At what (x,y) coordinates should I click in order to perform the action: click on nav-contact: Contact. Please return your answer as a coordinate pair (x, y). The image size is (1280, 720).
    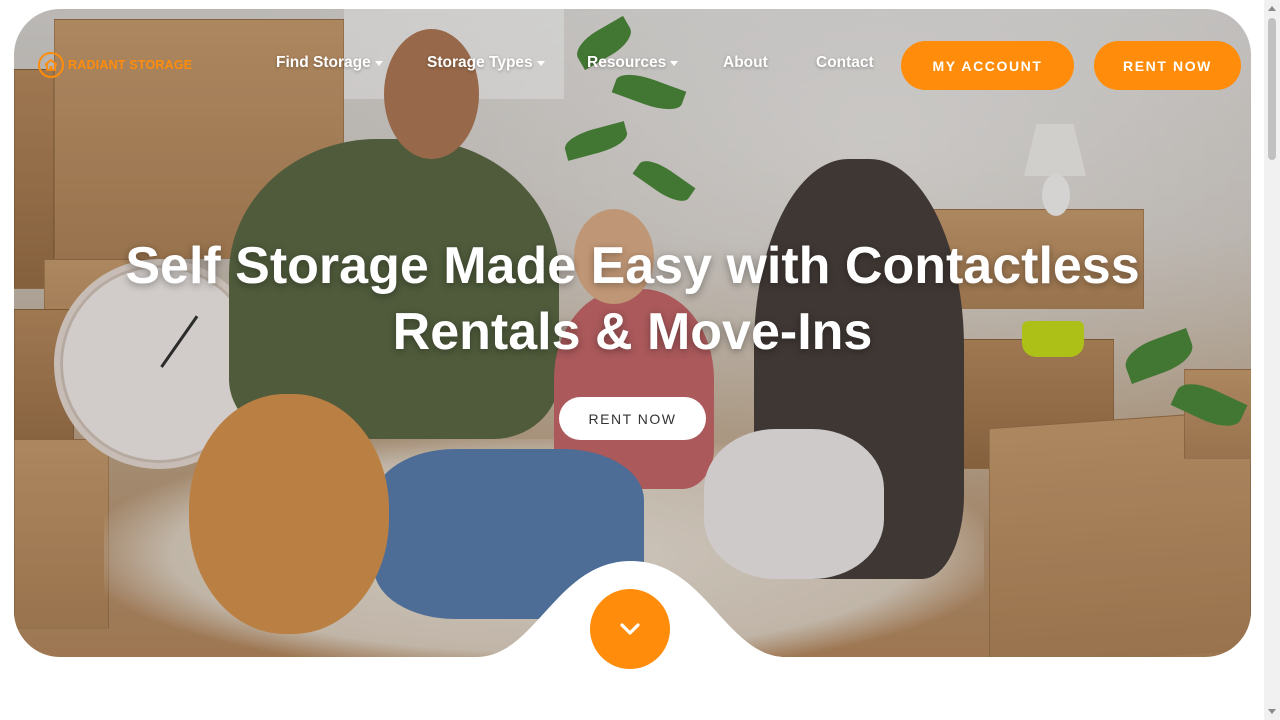
    Looking at the image, I should click on (845, 63).